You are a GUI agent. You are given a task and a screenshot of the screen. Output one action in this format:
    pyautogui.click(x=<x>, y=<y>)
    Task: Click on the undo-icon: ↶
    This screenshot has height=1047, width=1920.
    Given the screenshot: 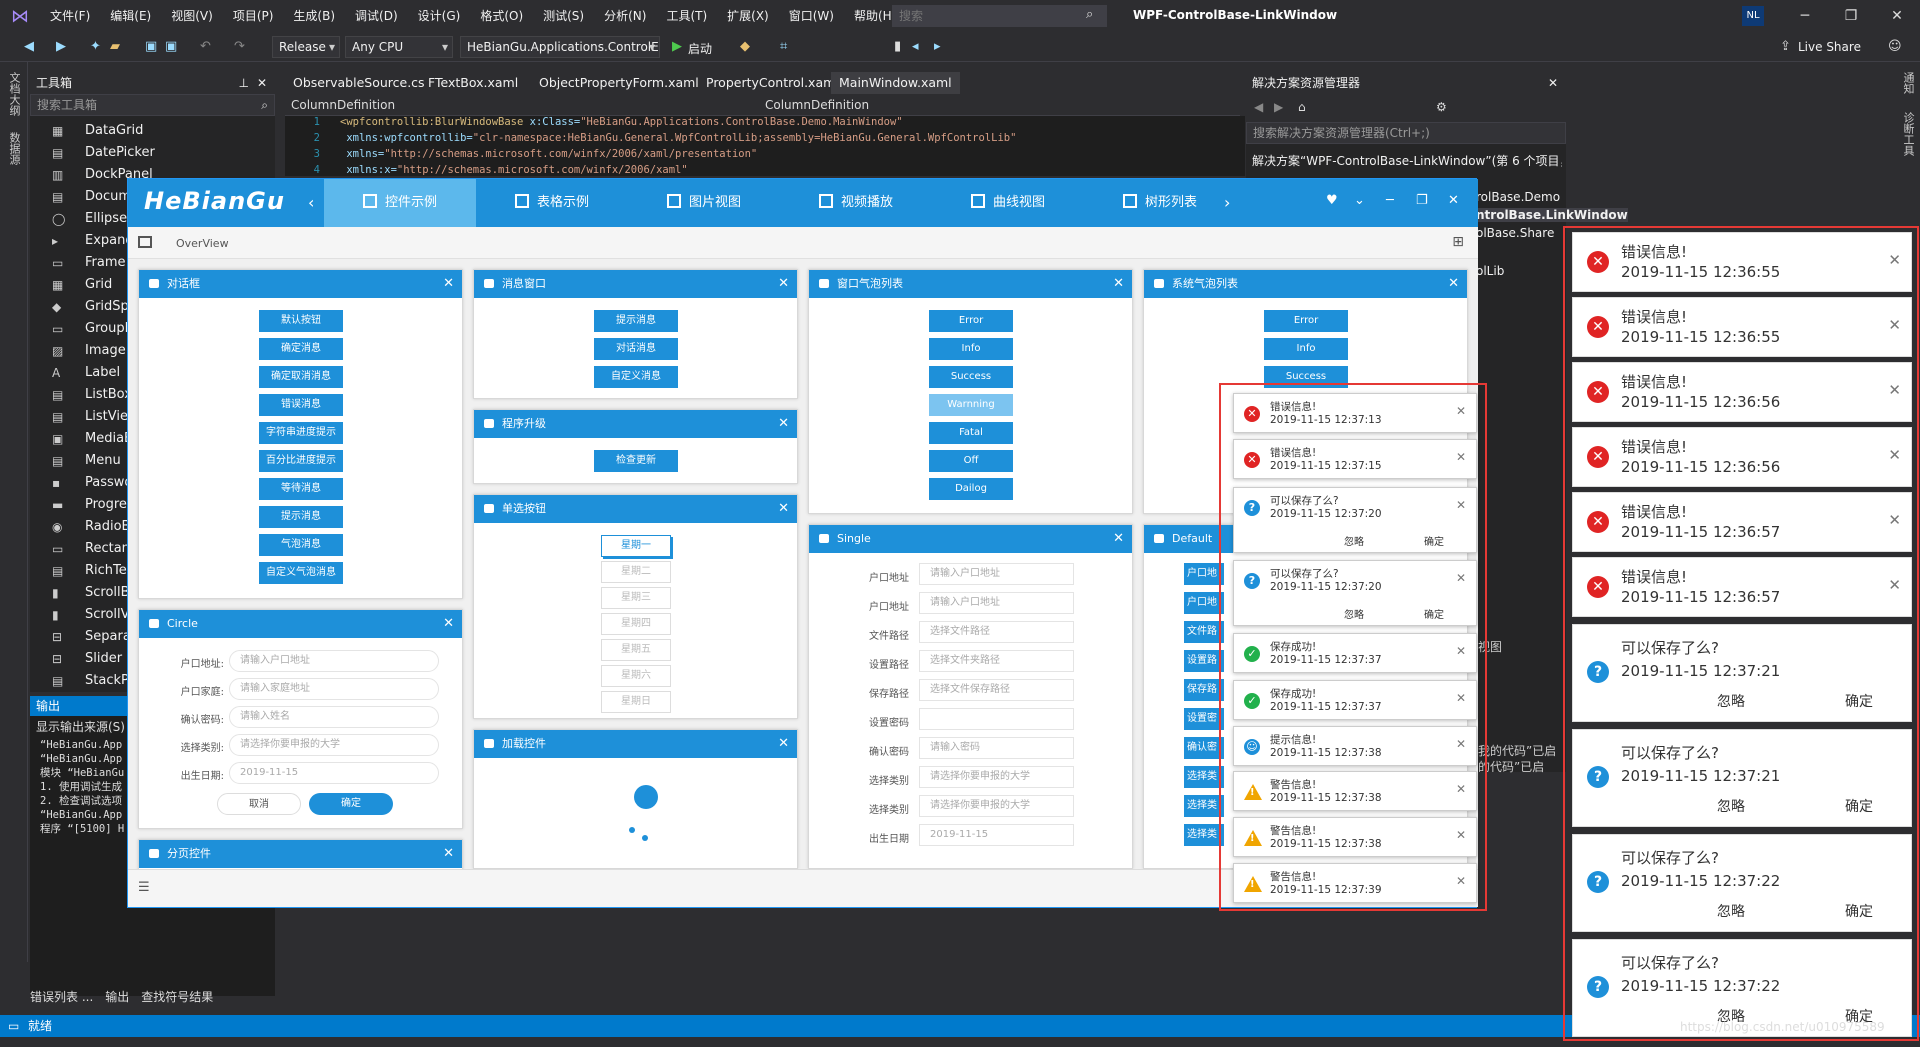 What is the action you would take?
    pyautogui.click(x=205, y=46)
    